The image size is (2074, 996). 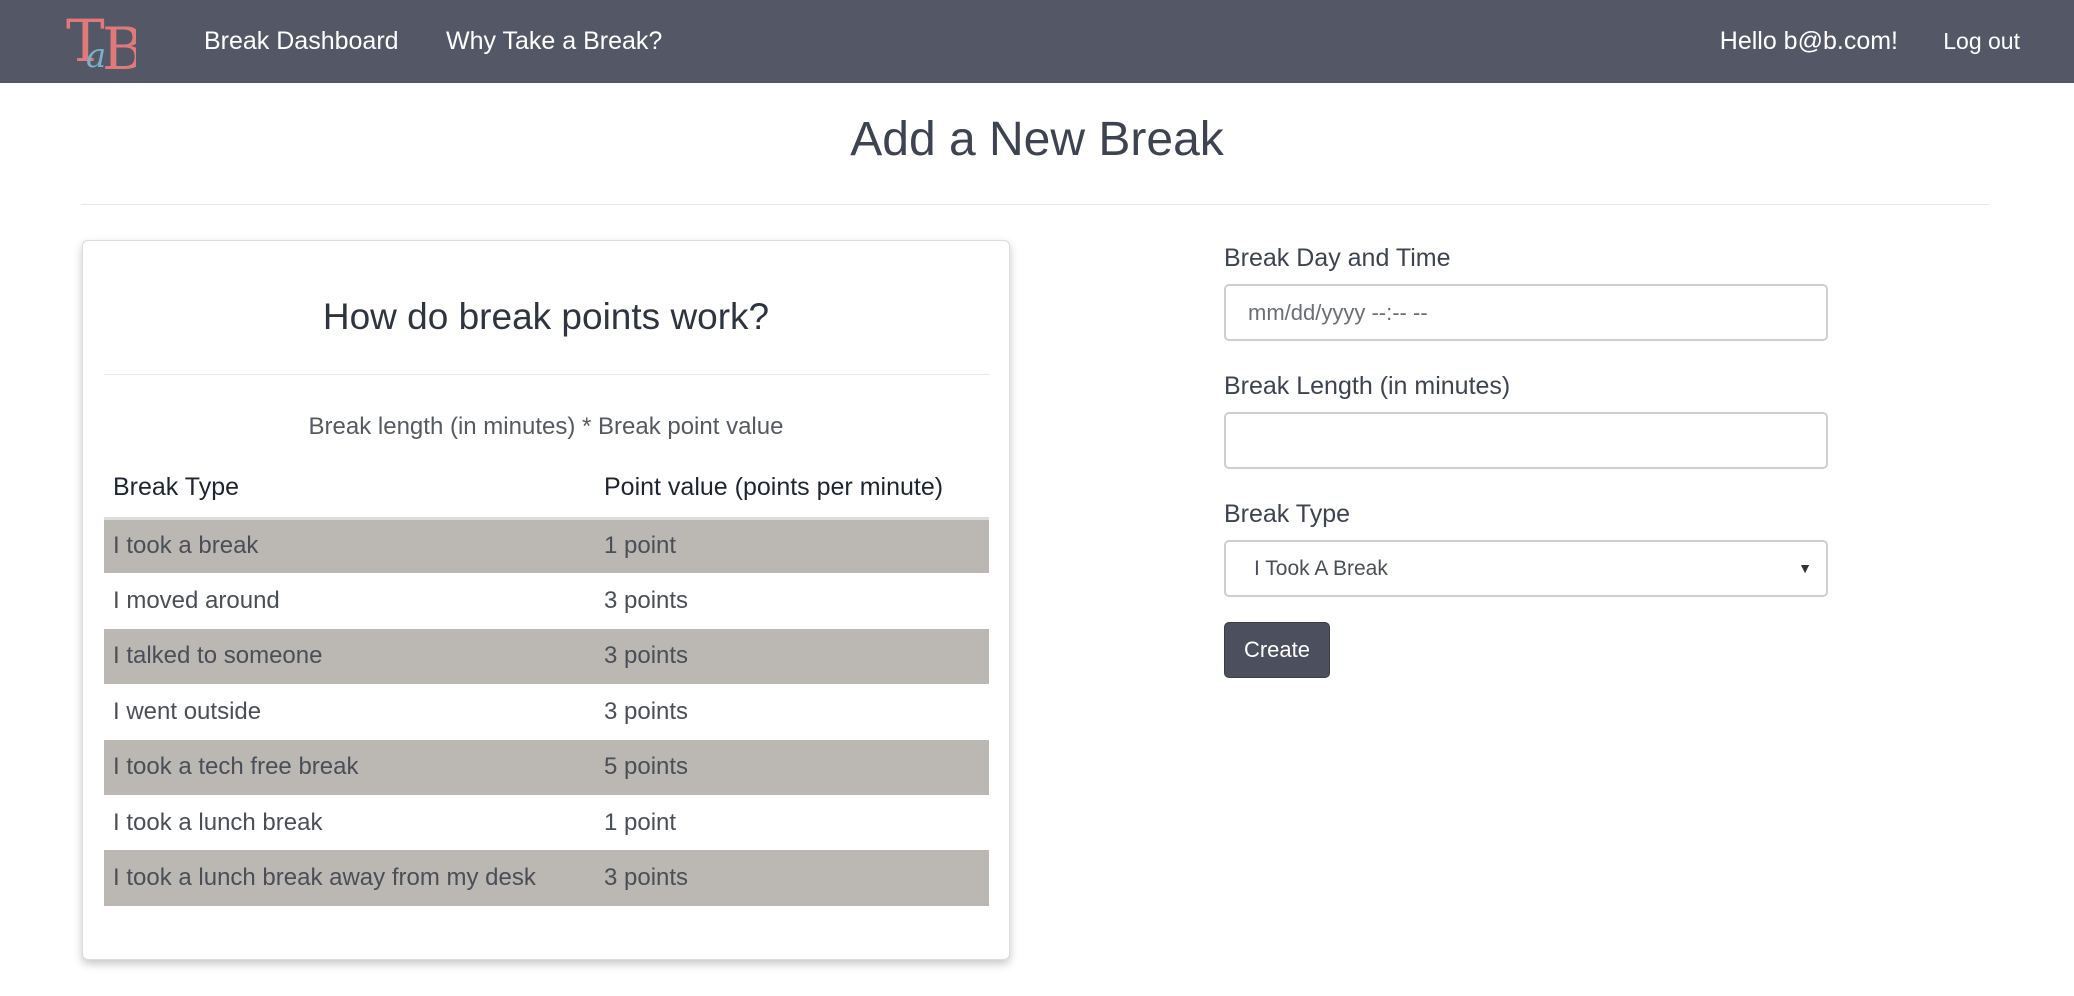 I want to click on nav-user-greeting: Hello b@b.com!, so click(x=1809, y=41).